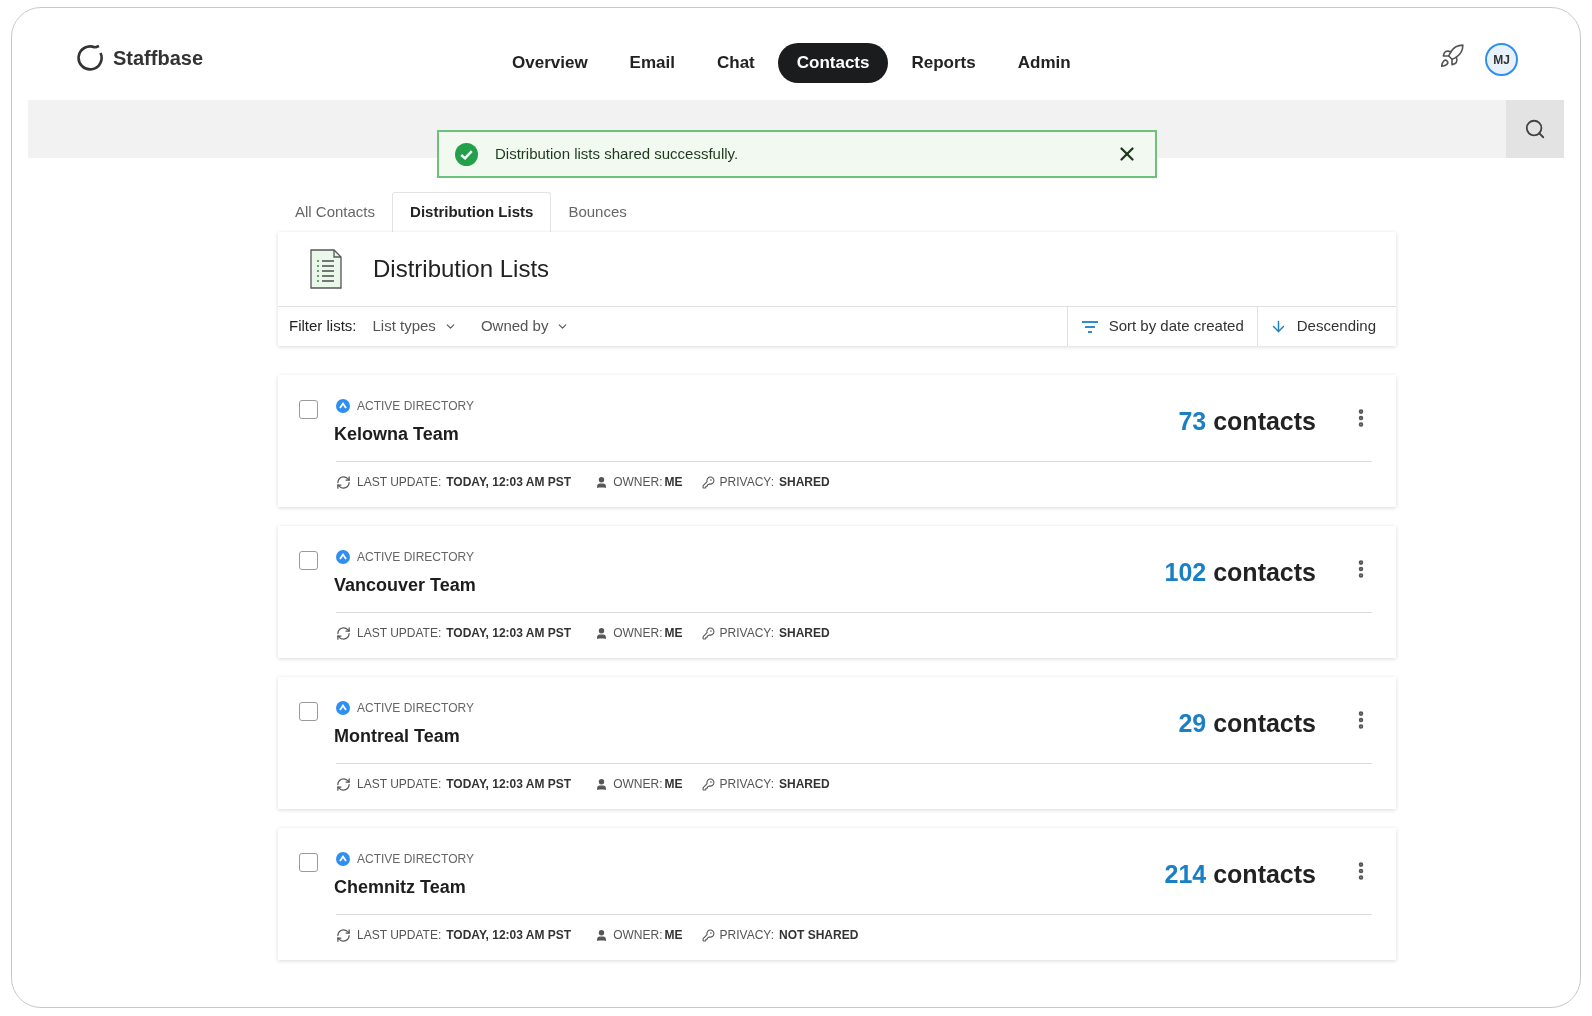 This screenshot has height=1016, width=1592. Describe the element at coordinates (819, 935) in the screenshot. I see `privacy-value: NOT SHARED` at that location.